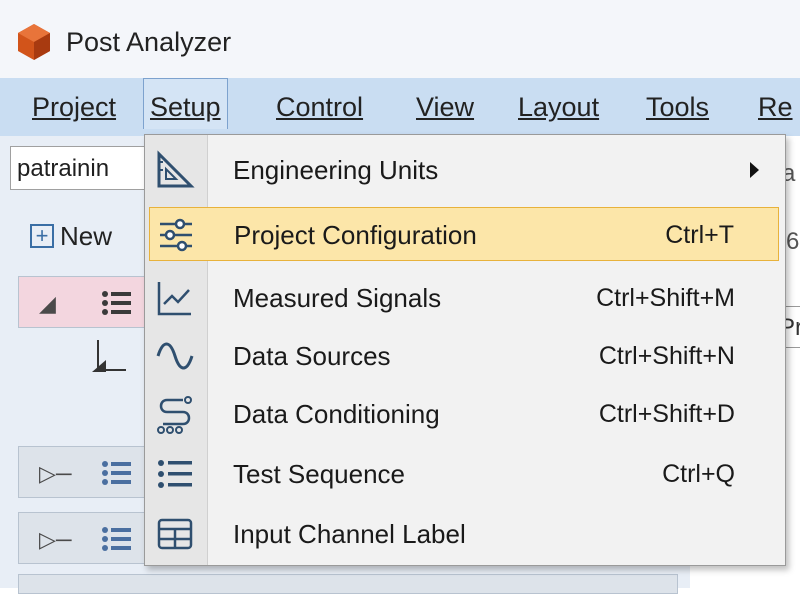  Describe the element at coordinates (185, 103) in the screenshot. I see `menu-setup: Setup` at that location.